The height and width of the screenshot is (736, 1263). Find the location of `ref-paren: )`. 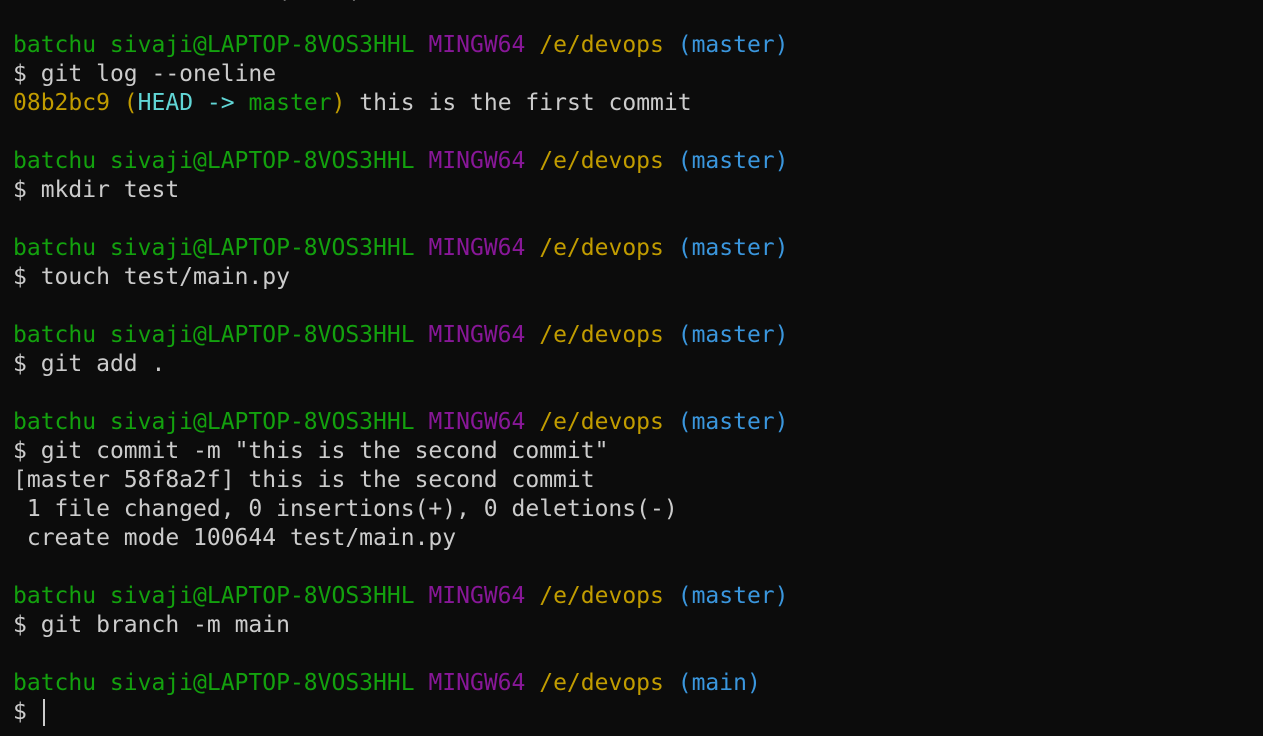

ref-paren: ) is located at coordinates (338, 103).